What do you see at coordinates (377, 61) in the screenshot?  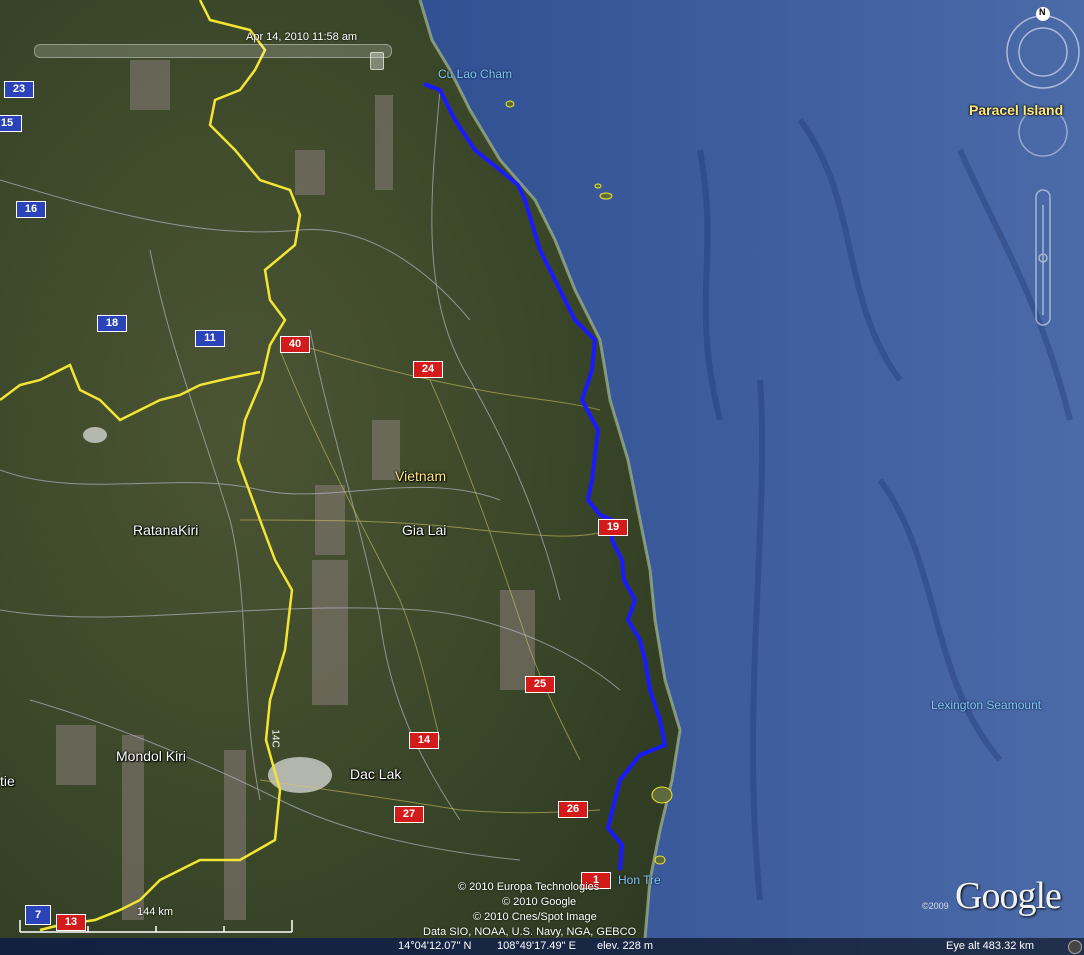 I see `time-slider-handle` at bounding box center [377, 61].